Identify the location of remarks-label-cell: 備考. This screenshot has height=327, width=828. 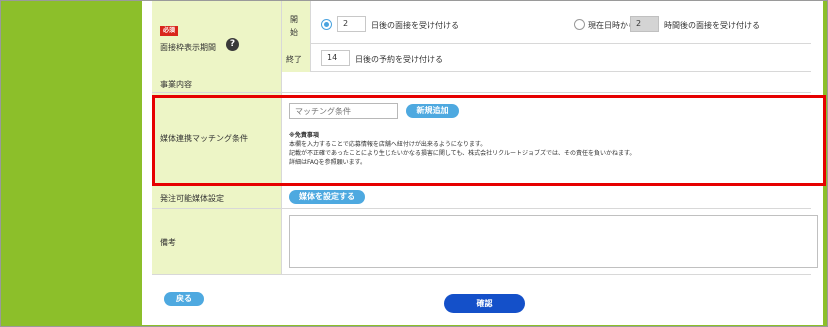
(217, 241).